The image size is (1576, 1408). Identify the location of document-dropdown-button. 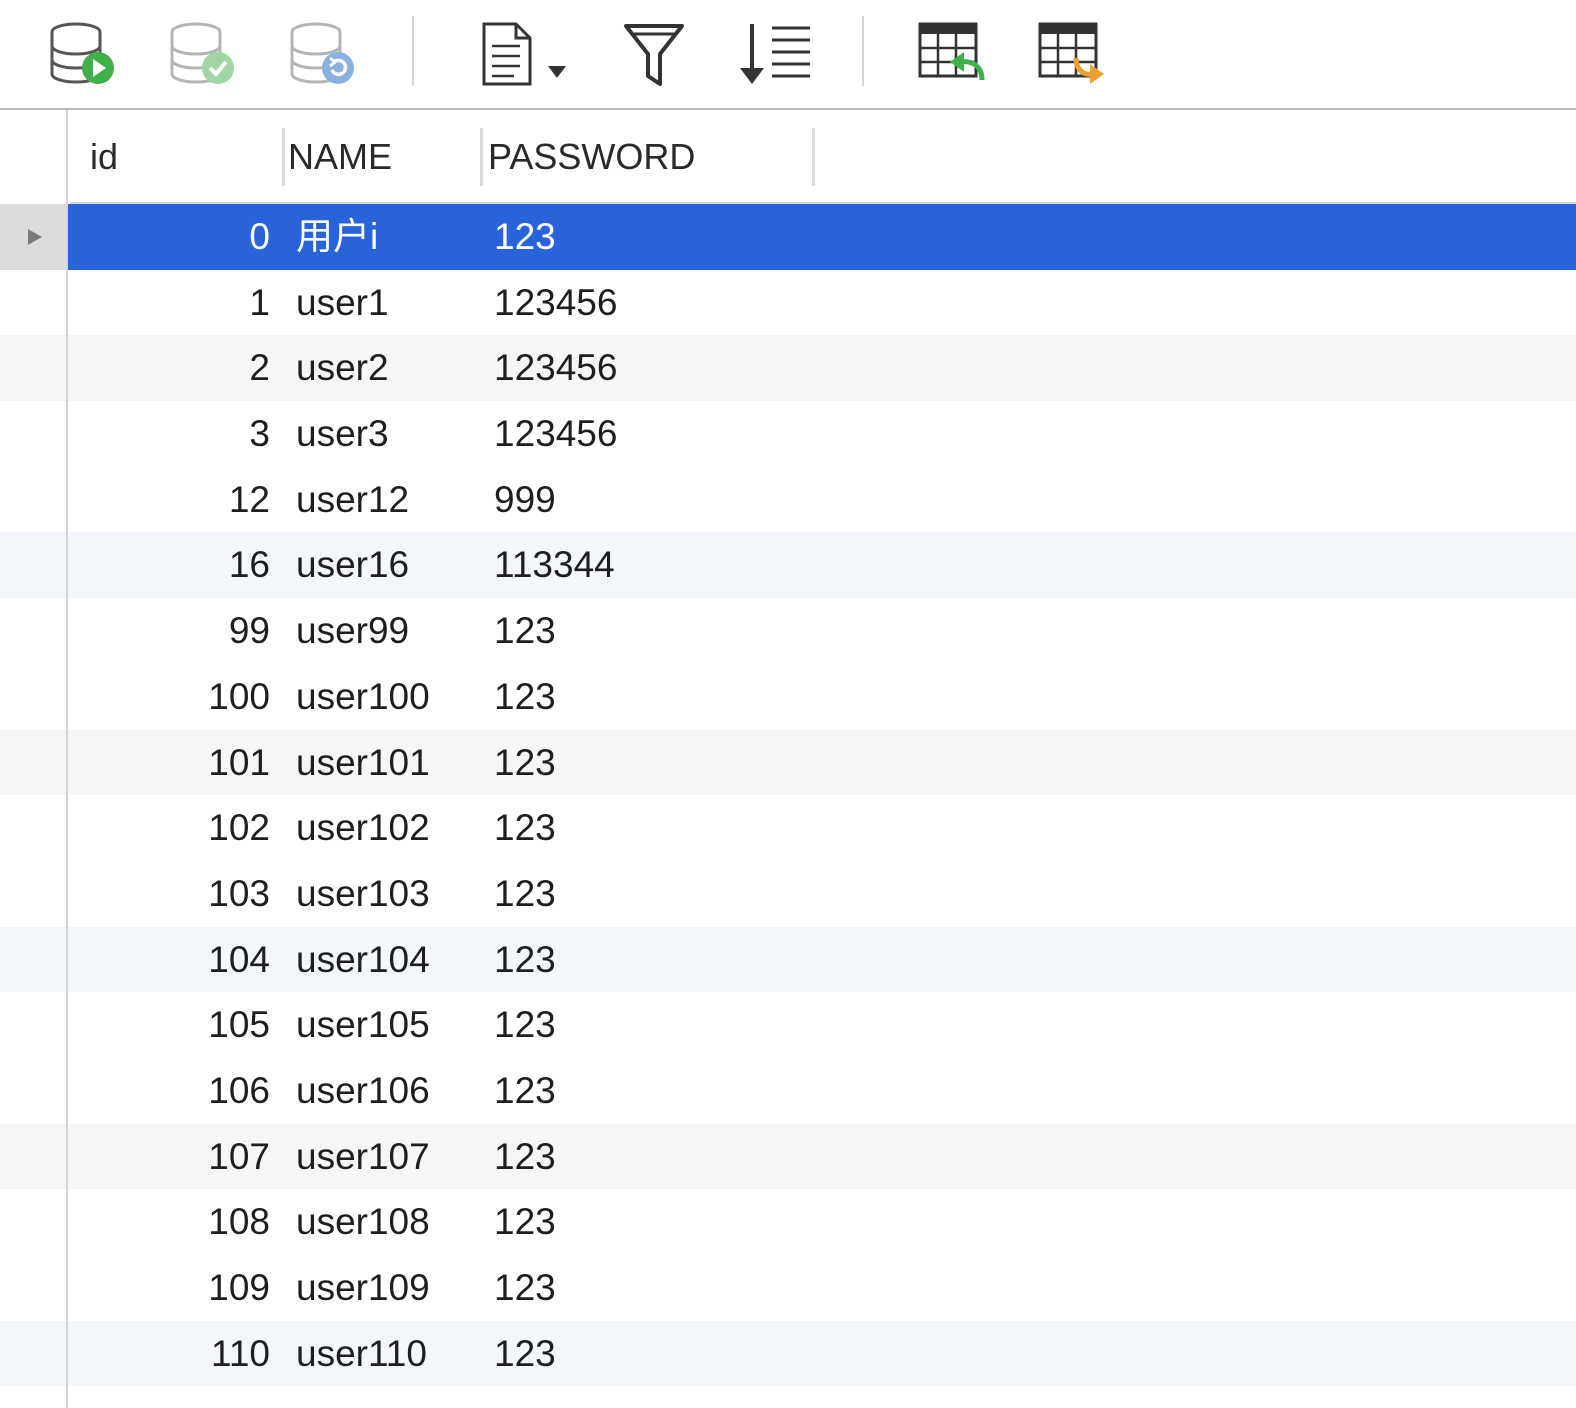
(526, 54).